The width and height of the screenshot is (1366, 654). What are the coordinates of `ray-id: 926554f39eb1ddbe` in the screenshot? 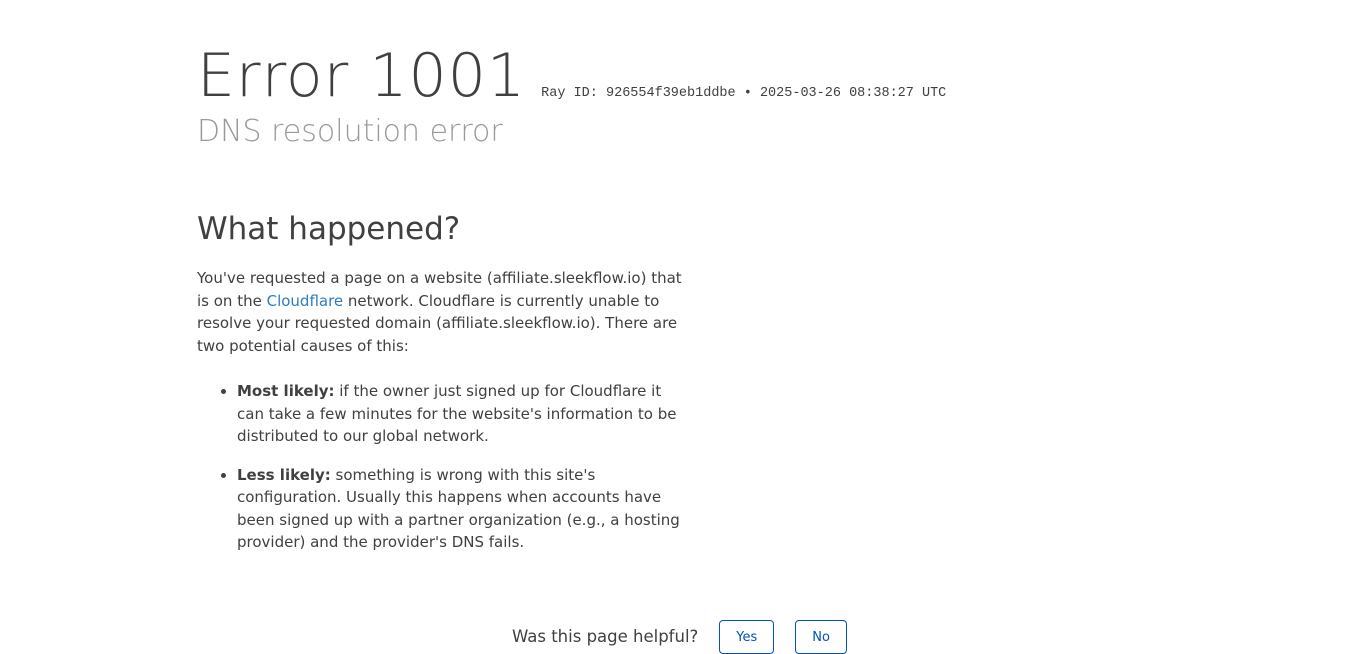 It's located at (671, 93).